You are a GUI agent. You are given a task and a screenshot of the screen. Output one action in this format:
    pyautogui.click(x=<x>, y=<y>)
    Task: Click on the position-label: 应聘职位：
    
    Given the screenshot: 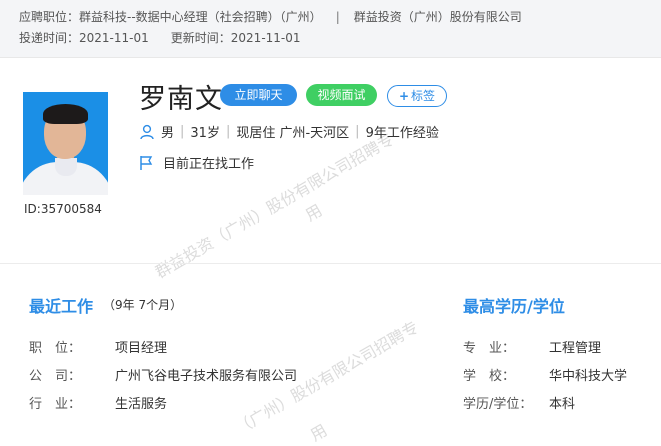 What is the action you would take?
    pyautogui.click(x=49, y=17)
    